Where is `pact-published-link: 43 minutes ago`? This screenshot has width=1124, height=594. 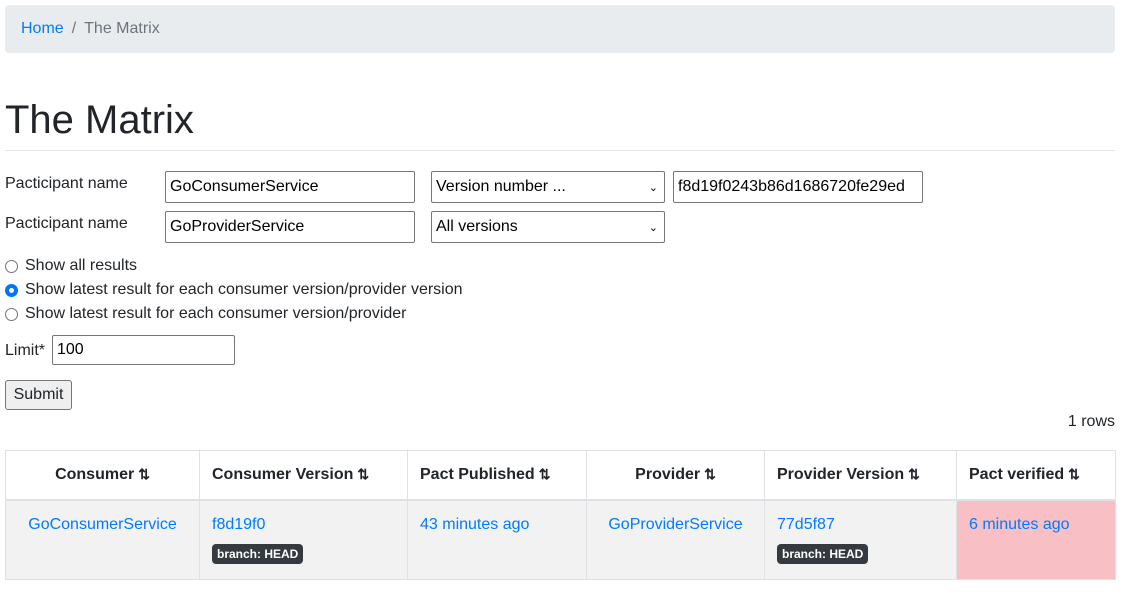 pact-published-link: 43 minutes ago is located at coordinates (474, 524).